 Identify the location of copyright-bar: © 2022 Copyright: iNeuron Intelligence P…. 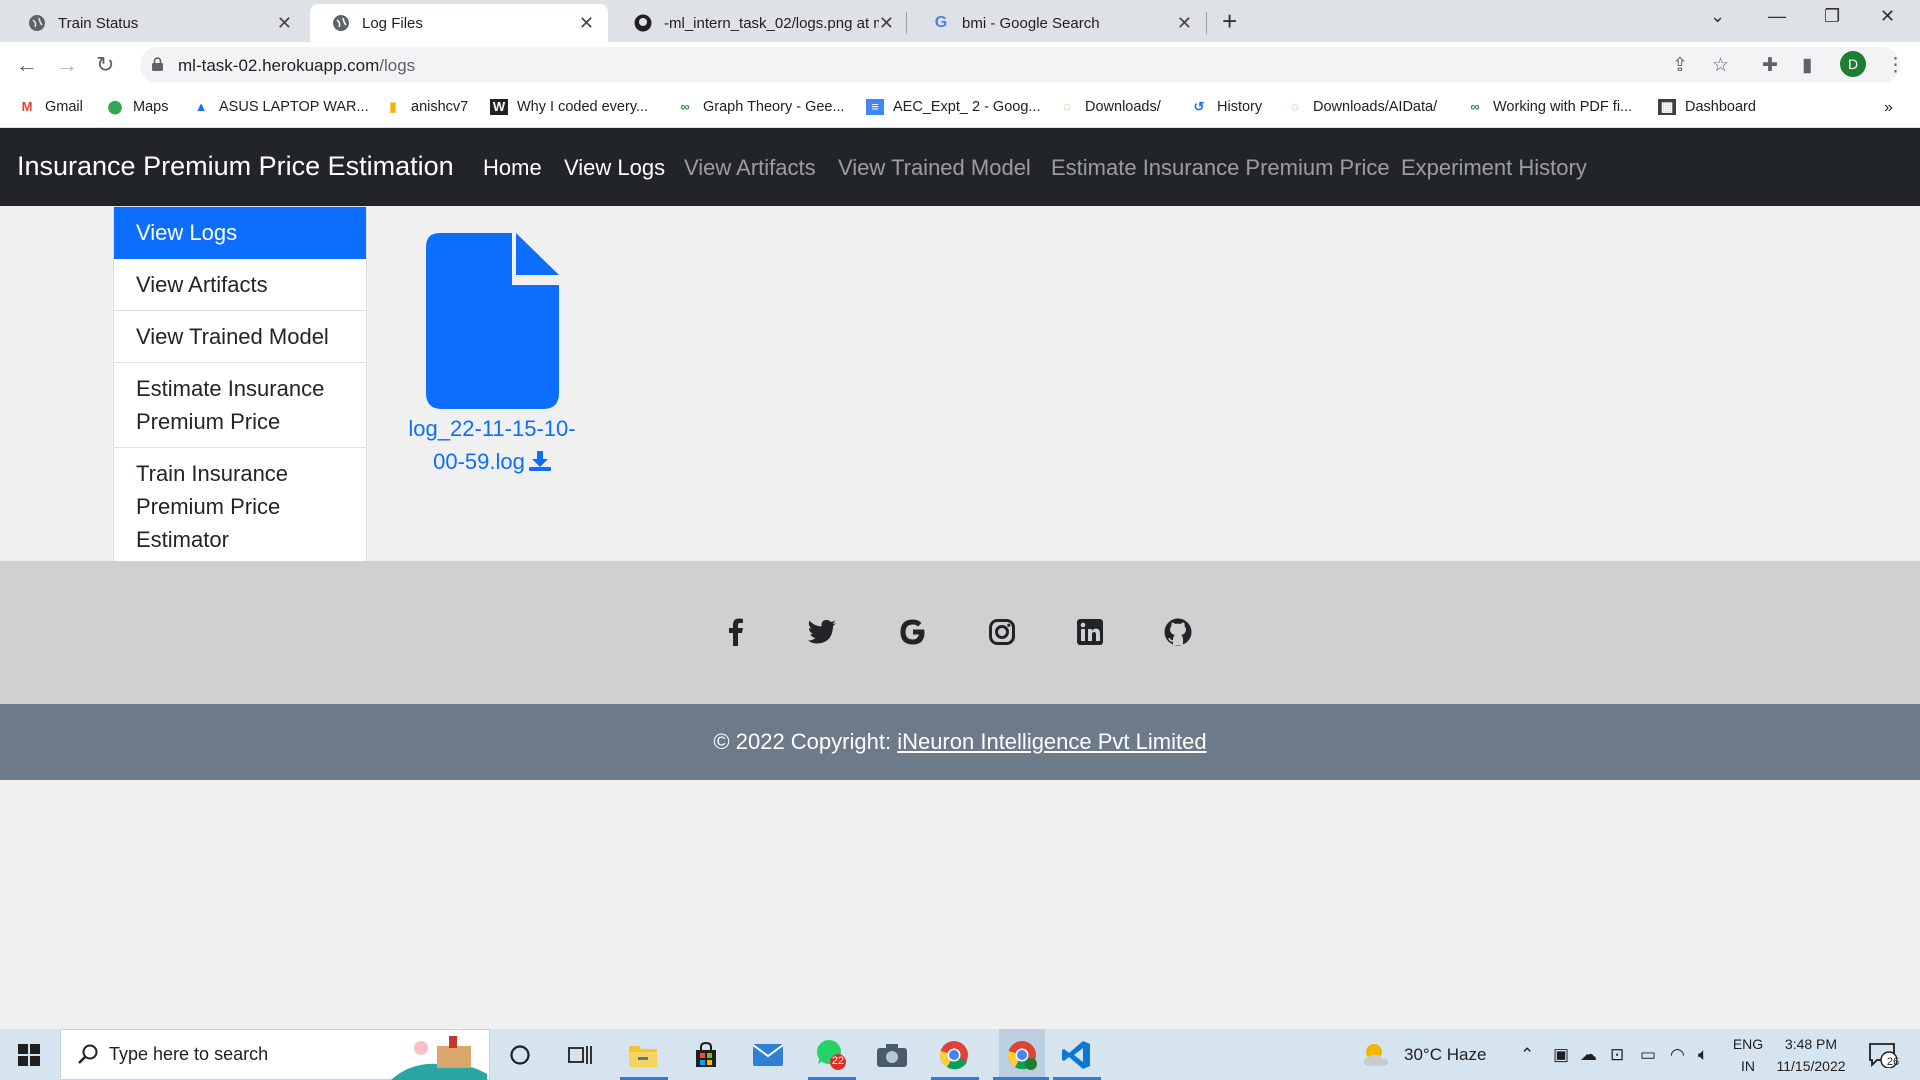
(960, 742).